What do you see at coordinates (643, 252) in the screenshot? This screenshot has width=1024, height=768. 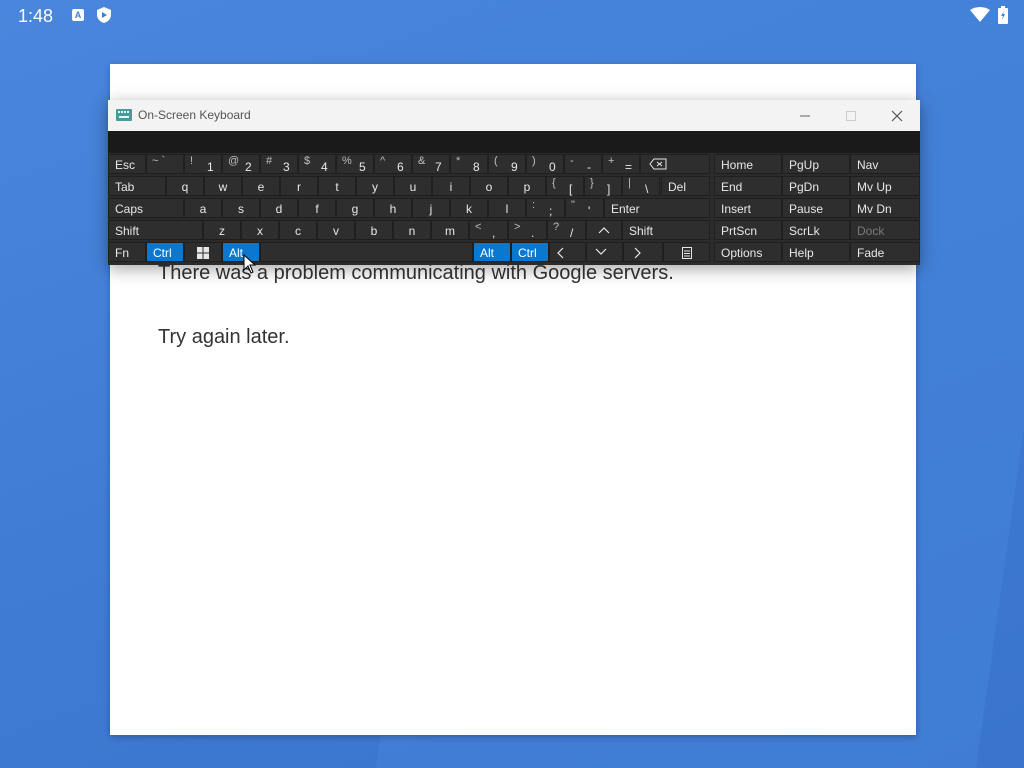 I see `key-arrow-right` at bounding box center [643, 252].